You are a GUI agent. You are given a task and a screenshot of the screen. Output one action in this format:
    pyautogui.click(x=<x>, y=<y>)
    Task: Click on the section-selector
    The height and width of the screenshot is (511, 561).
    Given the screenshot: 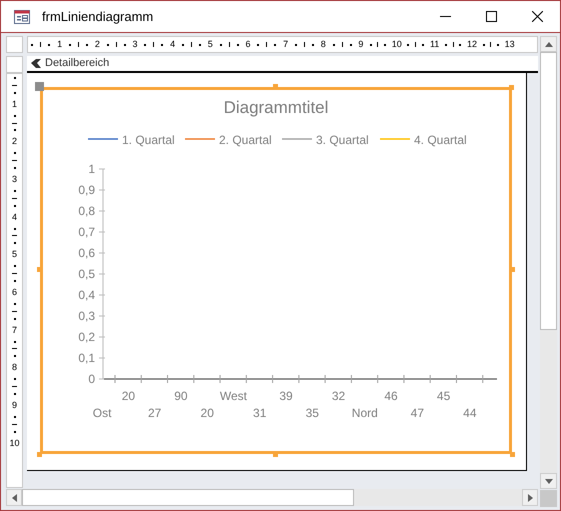 What is the action you would take?
    pyautogui.click(x=14, y=64)
    